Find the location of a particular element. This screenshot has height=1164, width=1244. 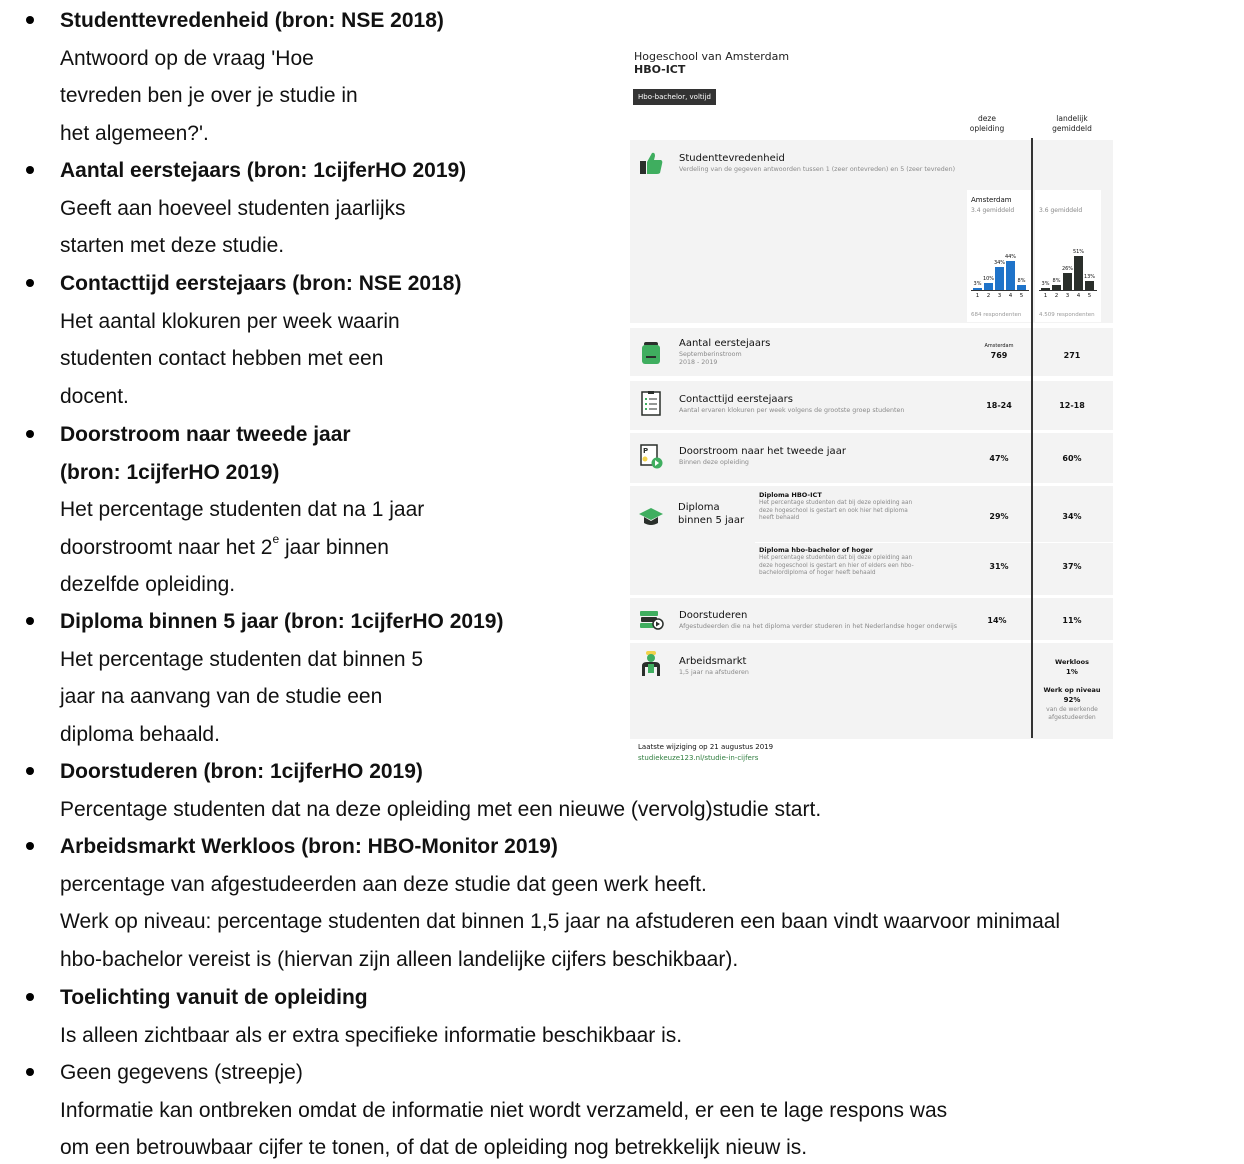

divider is located at coordinates (934, 542).